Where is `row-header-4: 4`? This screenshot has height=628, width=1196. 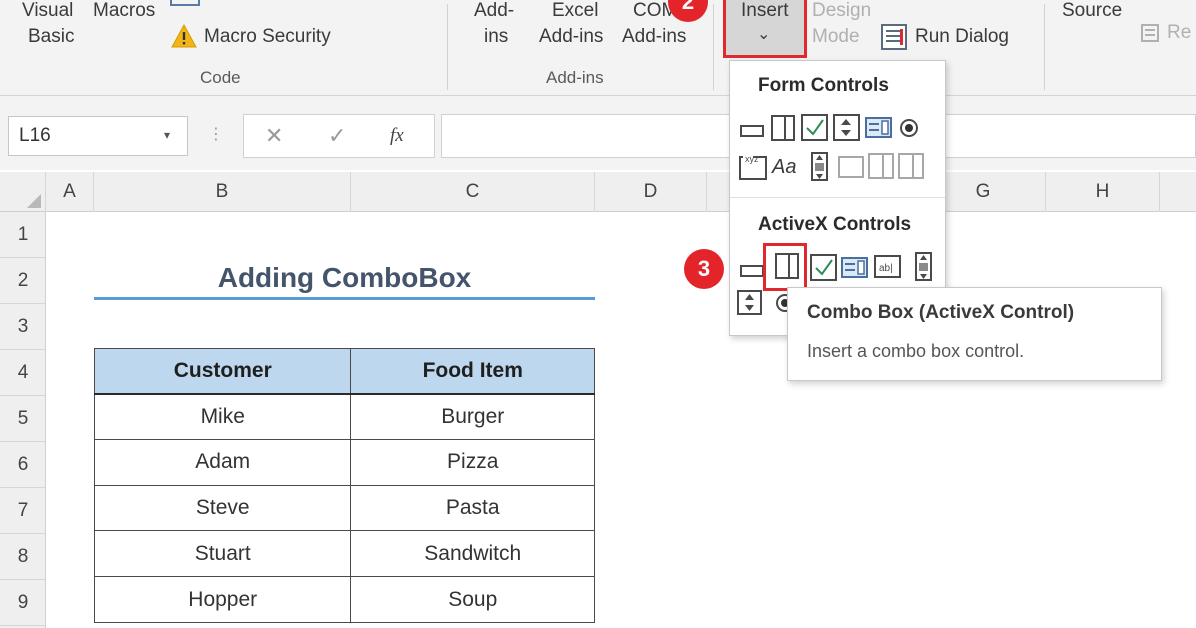
row-header-4: 4 is located at coordinates (23, 373).